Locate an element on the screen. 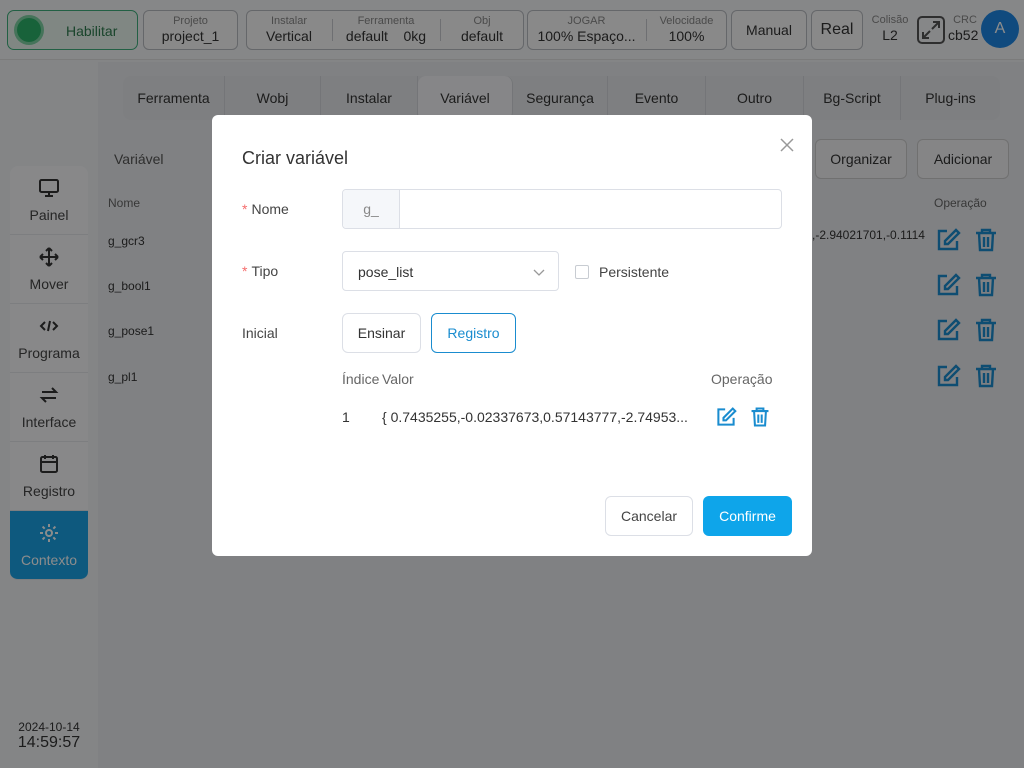 The width and height of the screenshot is (1024, 768). name-input is located at coordinates (591, 209).